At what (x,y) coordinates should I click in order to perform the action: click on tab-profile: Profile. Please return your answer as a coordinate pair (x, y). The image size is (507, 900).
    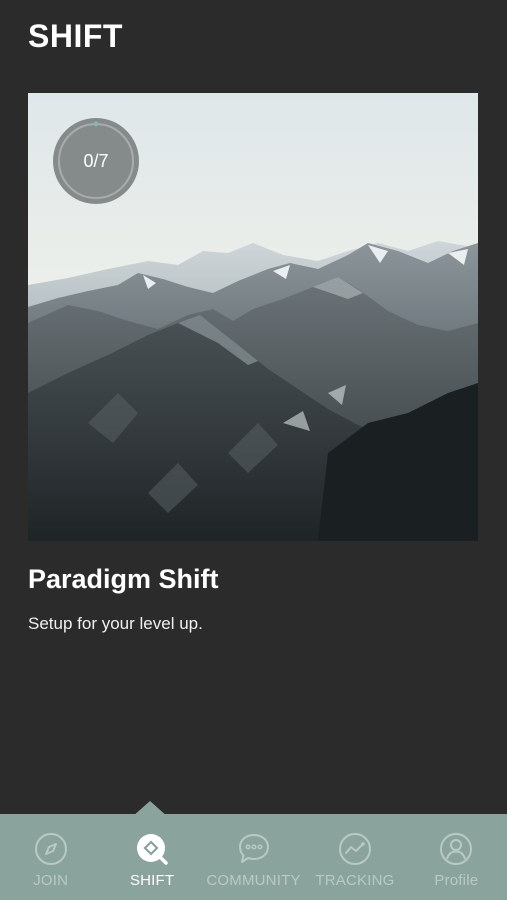
    Looking at the image, I should click on (456, 857).